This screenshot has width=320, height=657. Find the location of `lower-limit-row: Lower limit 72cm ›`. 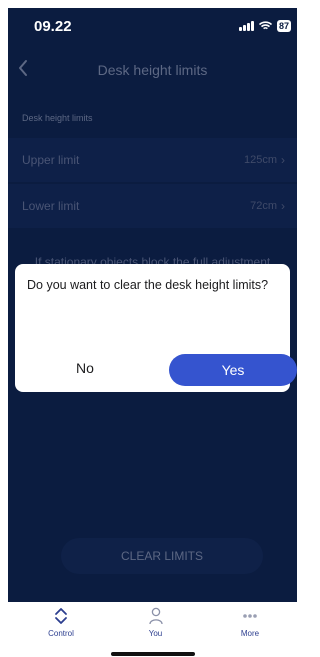

lower-limit-row: Lower limit 72cm › is located at coordinates (152, 206).